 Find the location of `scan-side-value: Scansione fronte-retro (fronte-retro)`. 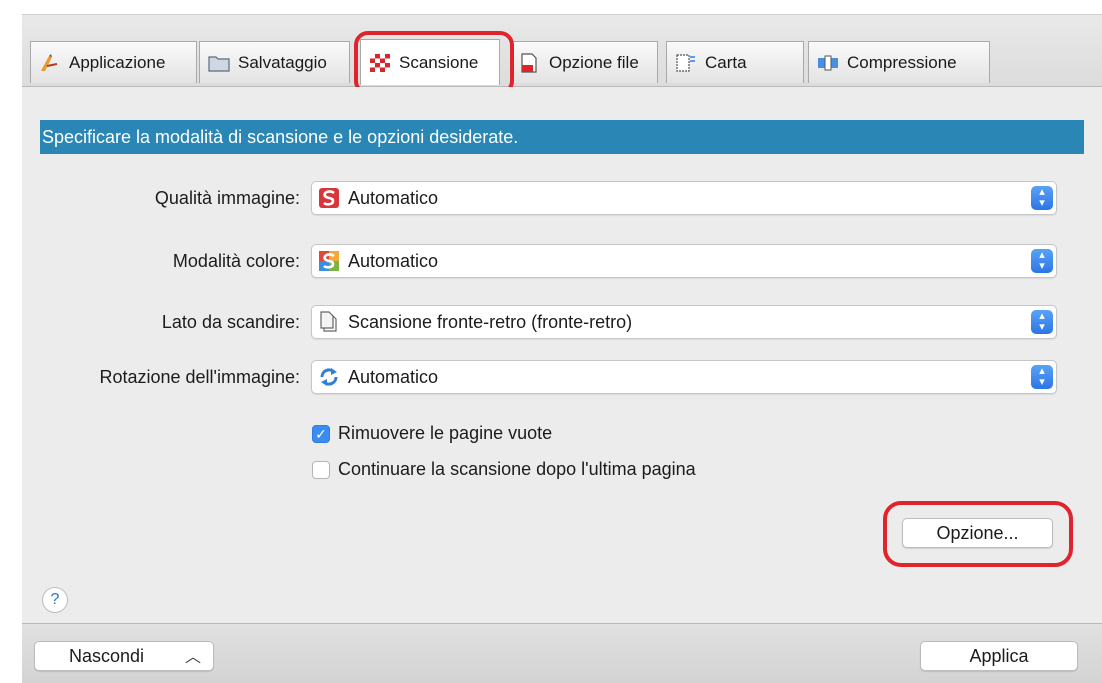

scan-side-value: Scansione fronte-retro (fronte-retro) is located at coordinates (490, 321).